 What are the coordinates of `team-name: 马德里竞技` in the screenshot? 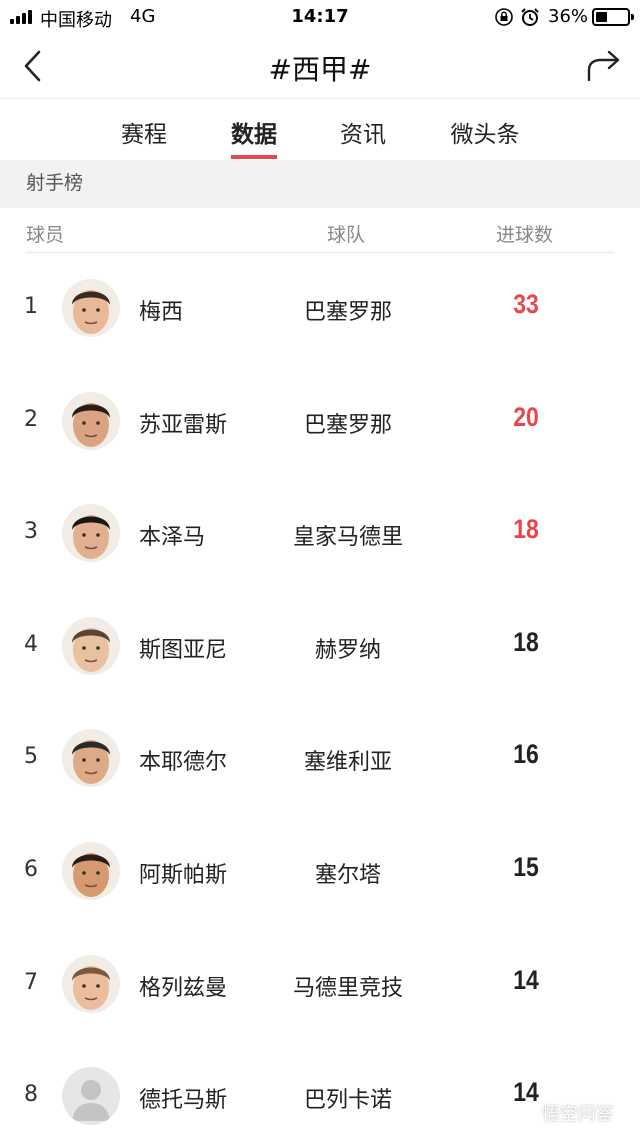 It's located at (347, 988).